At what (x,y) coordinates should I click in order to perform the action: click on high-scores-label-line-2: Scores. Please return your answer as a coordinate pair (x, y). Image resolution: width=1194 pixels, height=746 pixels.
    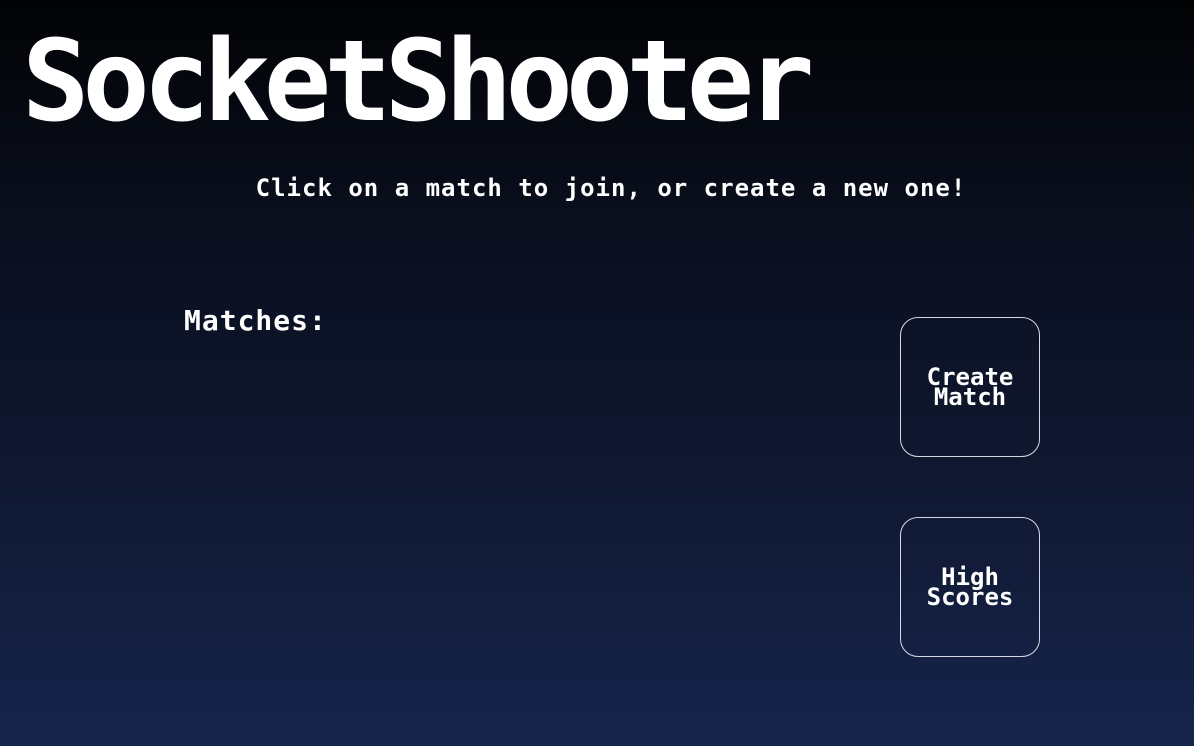
    Looking at the image, I should click on (970, 597).